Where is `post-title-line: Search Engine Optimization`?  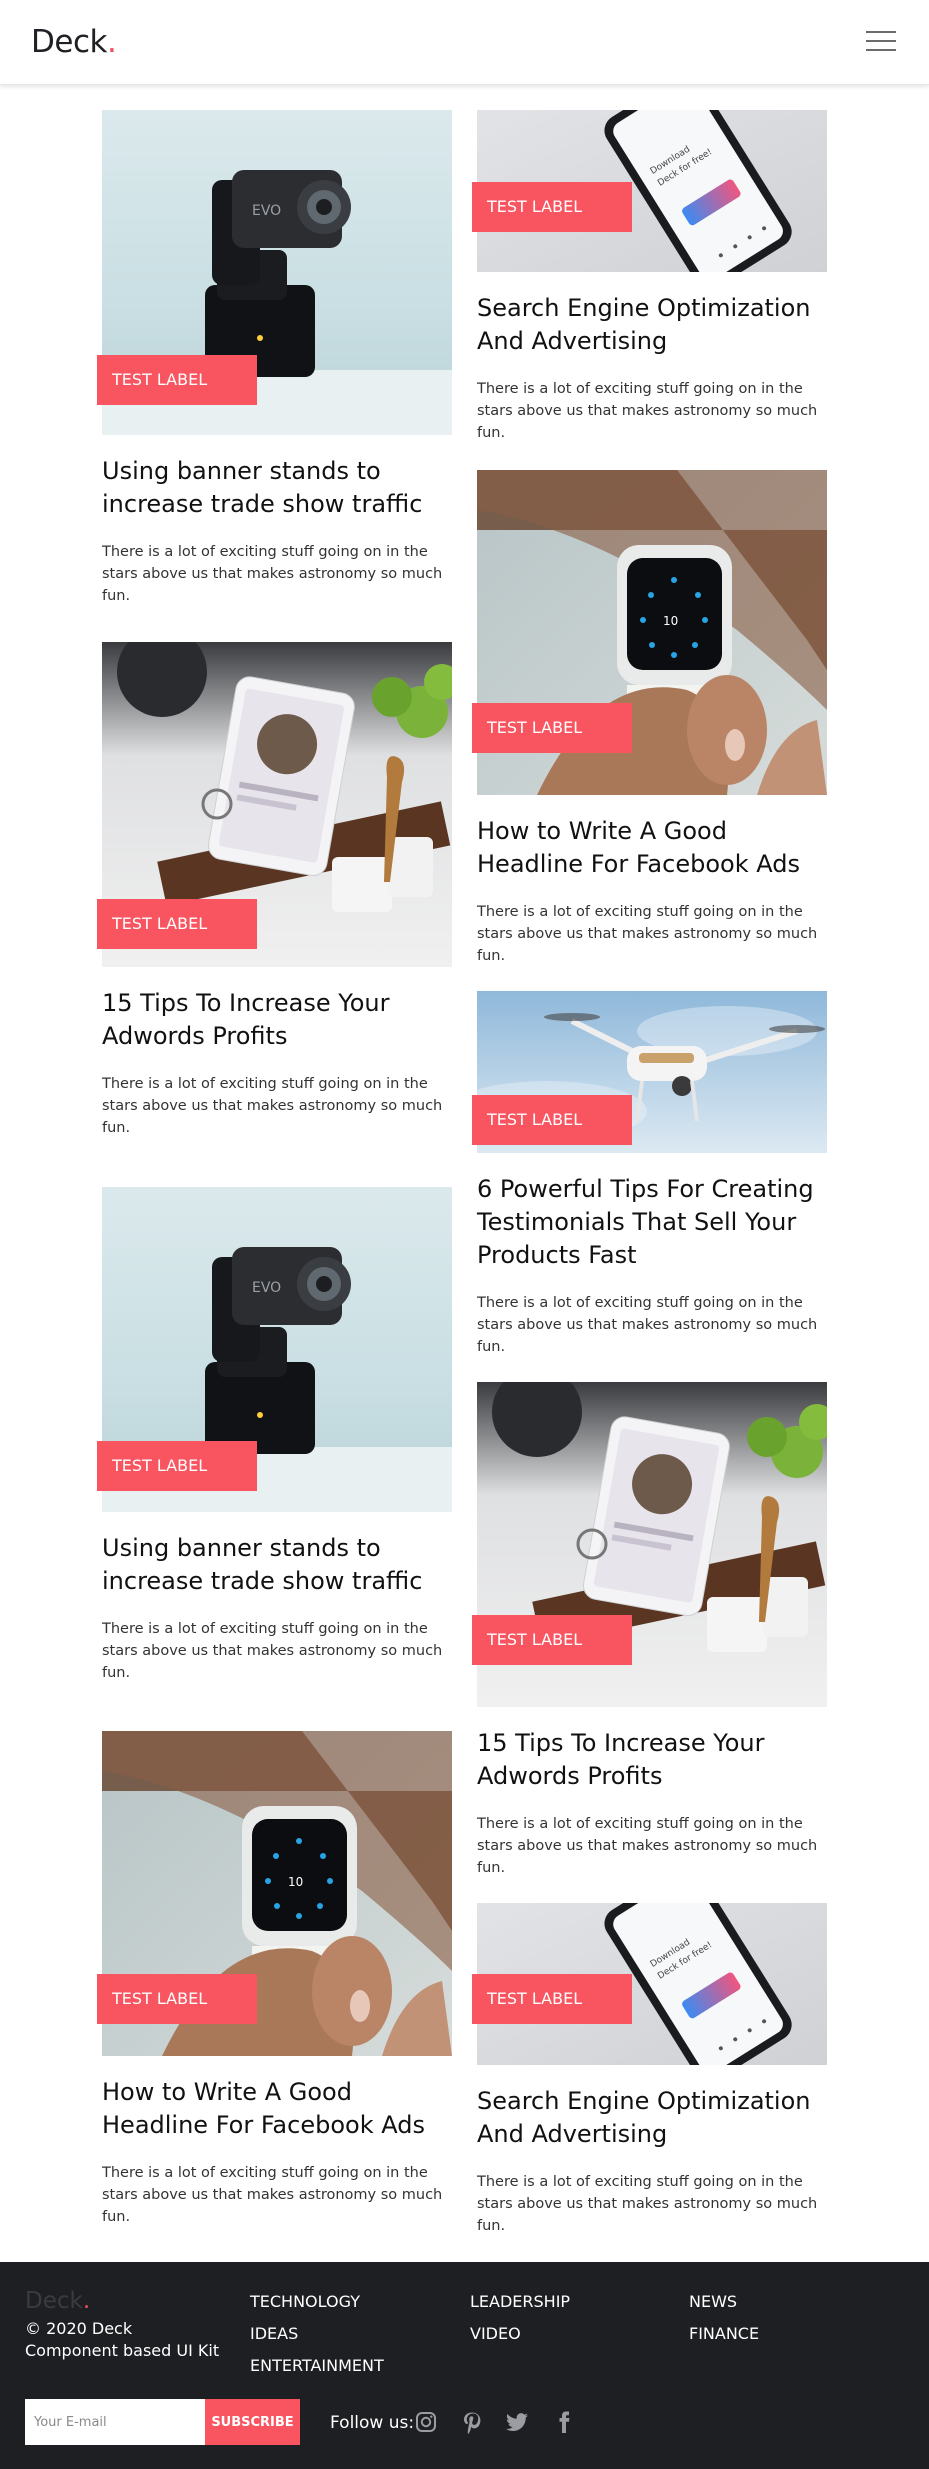
post-title-line: Search Engine Optimization is located at coordinates (644, 308).